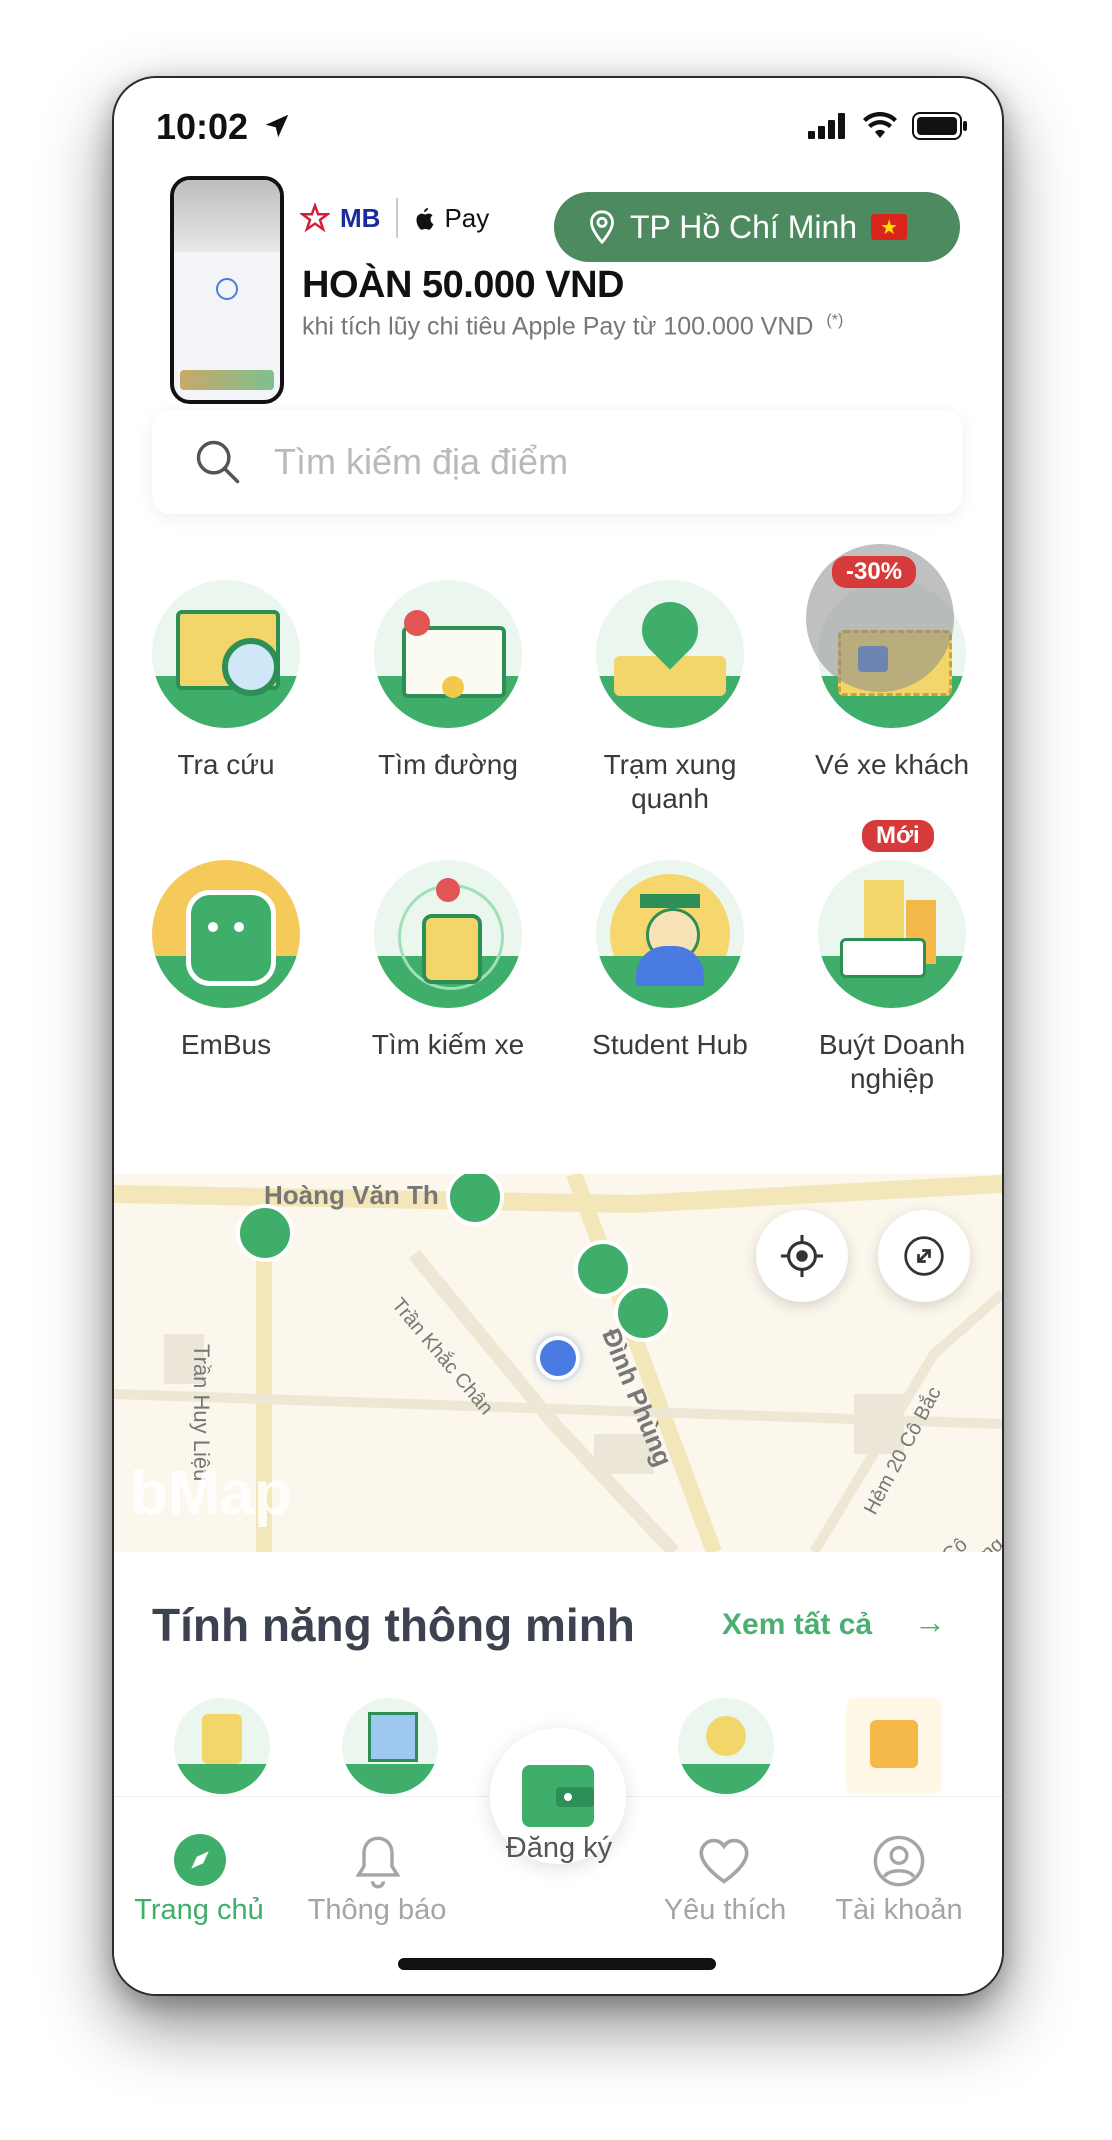  Describe the element at coordinates (211, 1493) in the screenshot. I see `map-watermark: bMap` at that location.